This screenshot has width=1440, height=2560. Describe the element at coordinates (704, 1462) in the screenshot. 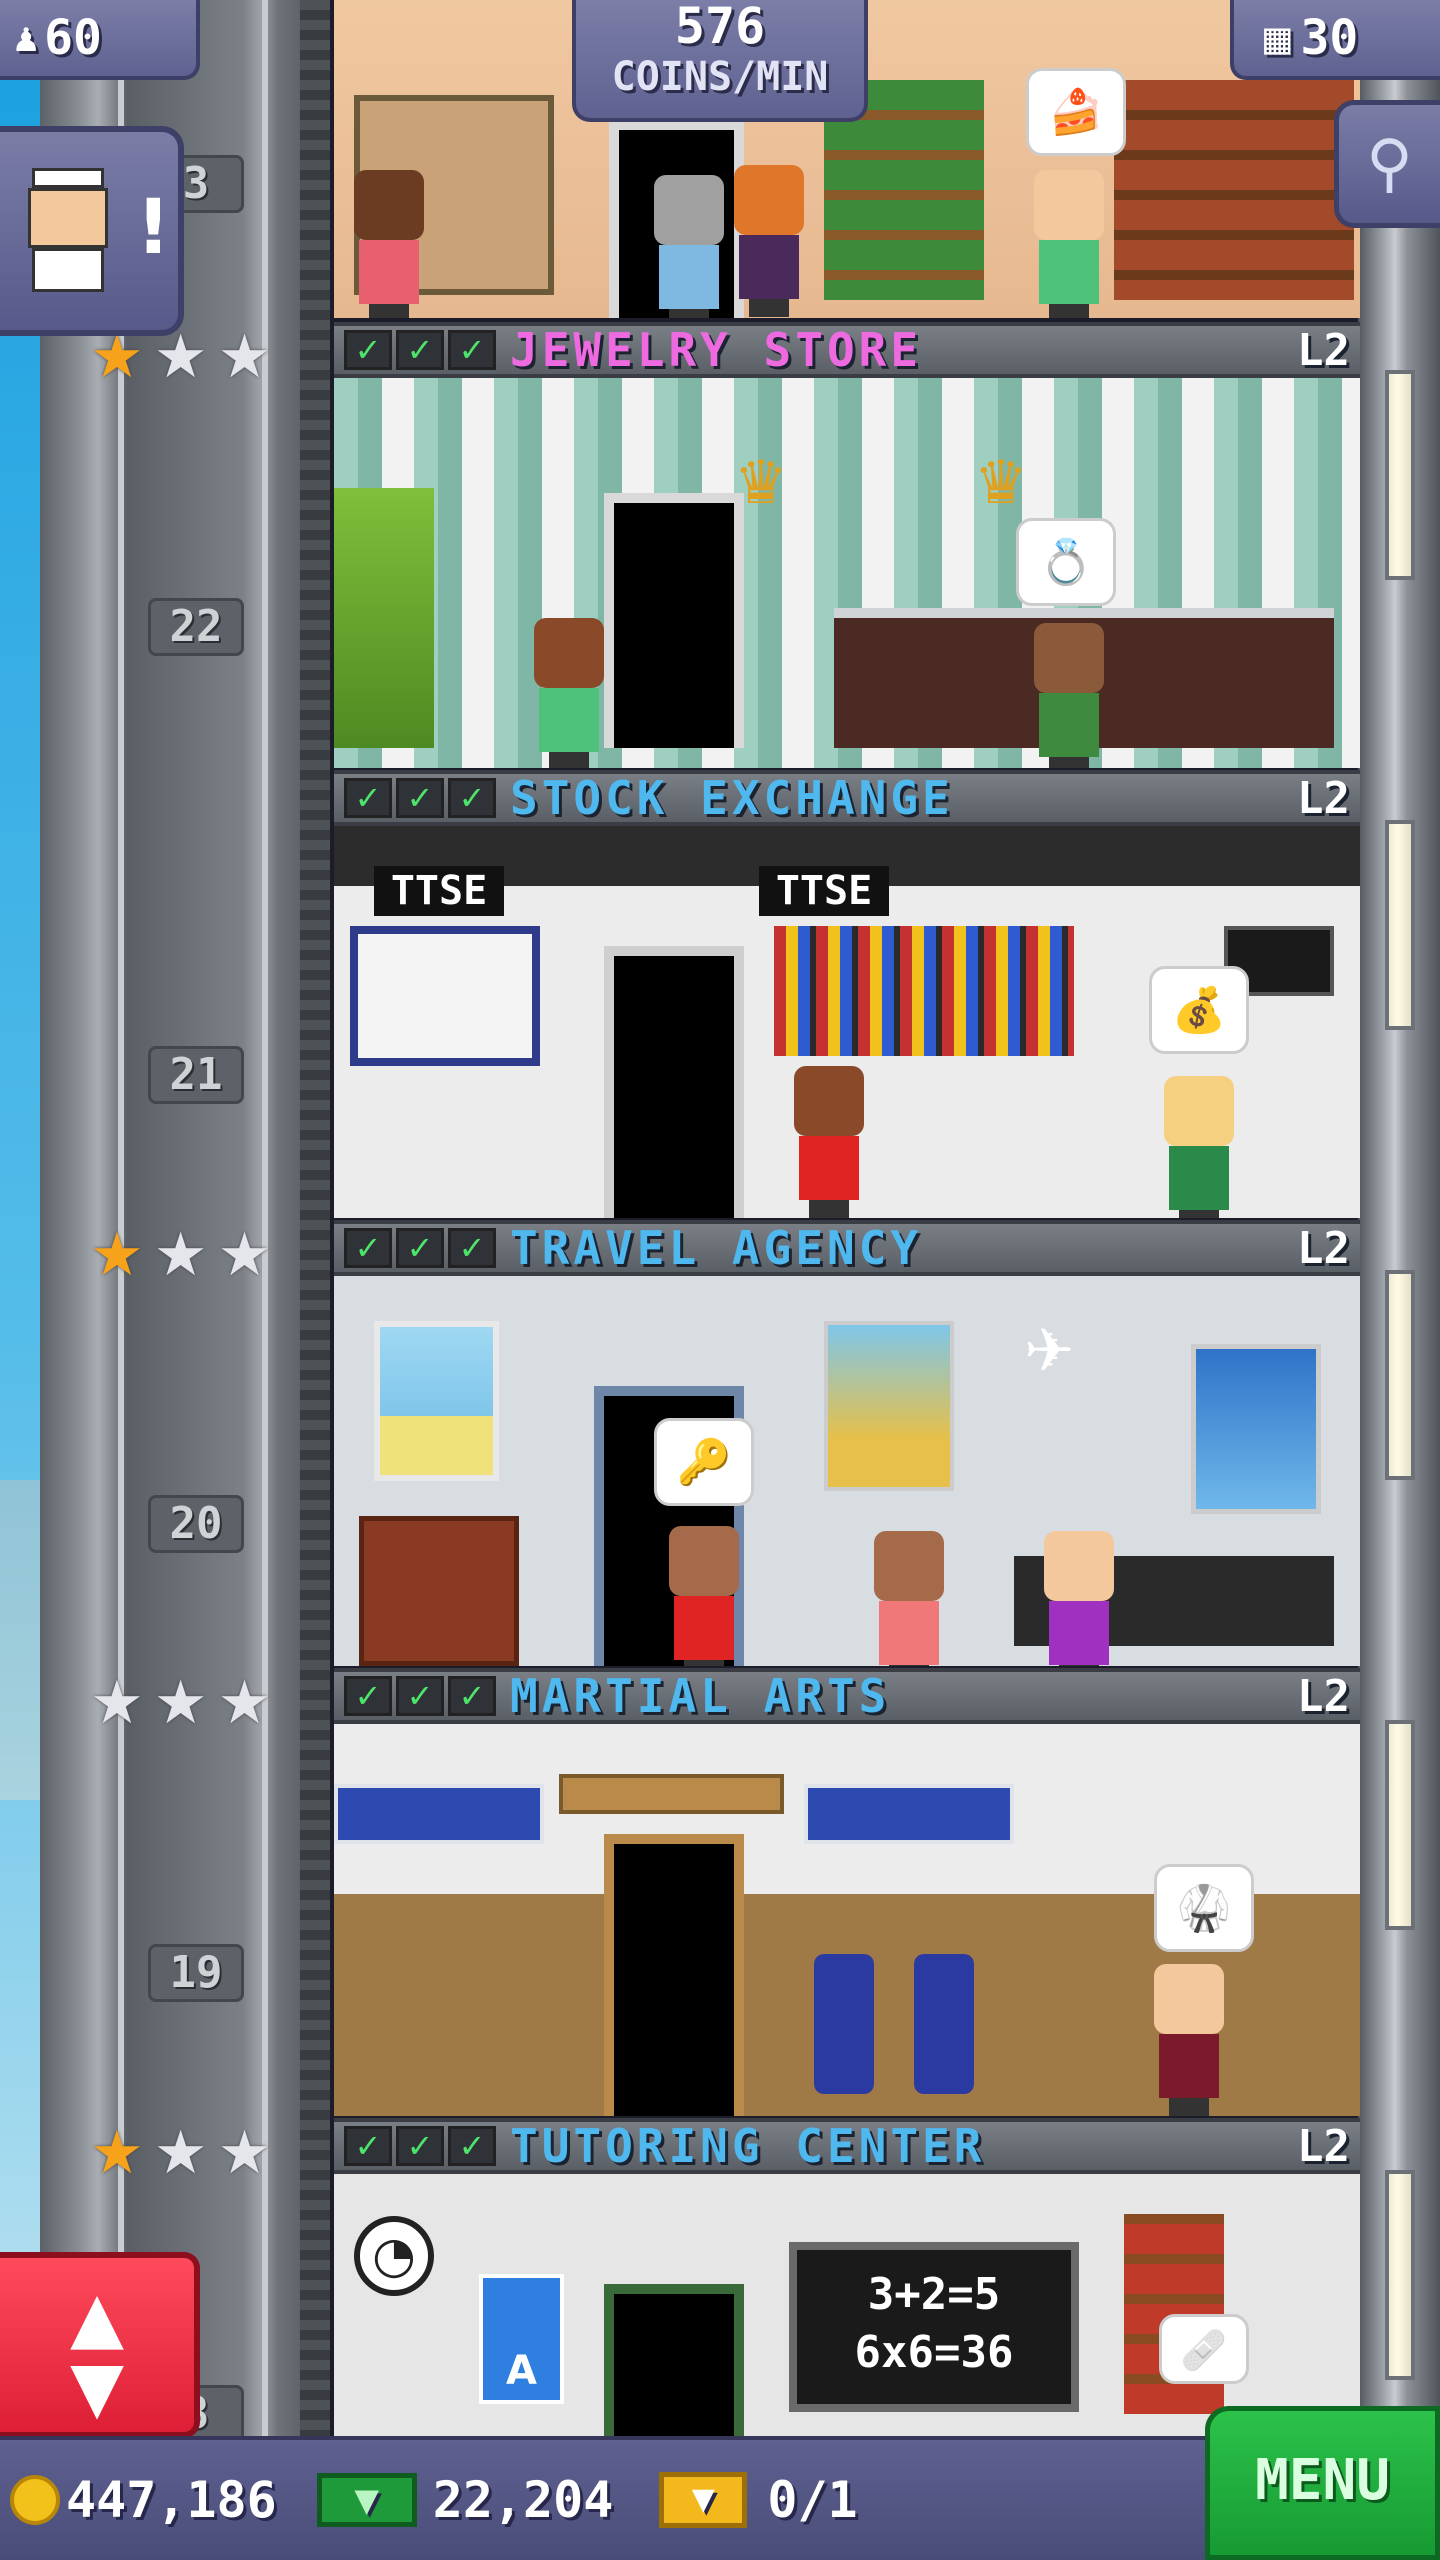

I see `request-bubble: 🔑` at that location.